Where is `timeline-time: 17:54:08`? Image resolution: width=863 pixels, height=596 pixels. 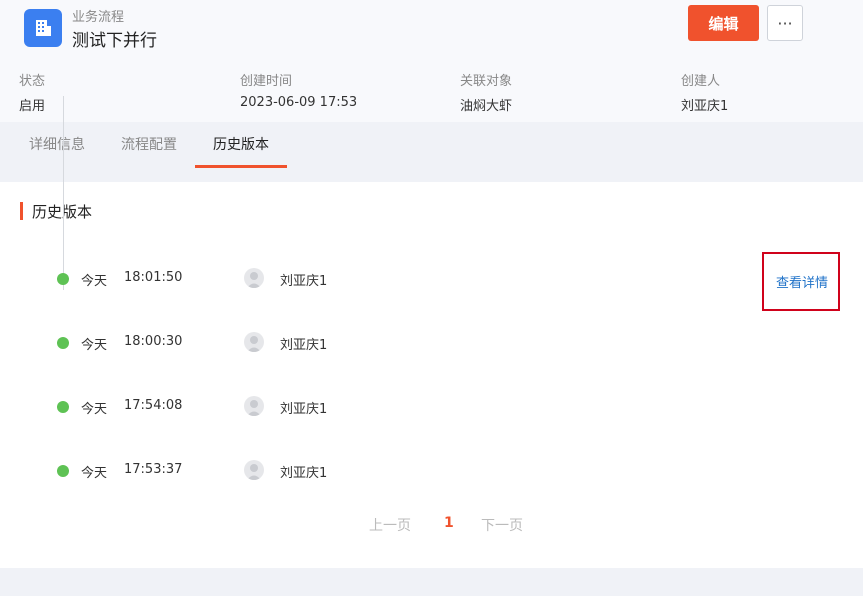
timeline-time: 17:54:08 is located at coordinates (153, 405).